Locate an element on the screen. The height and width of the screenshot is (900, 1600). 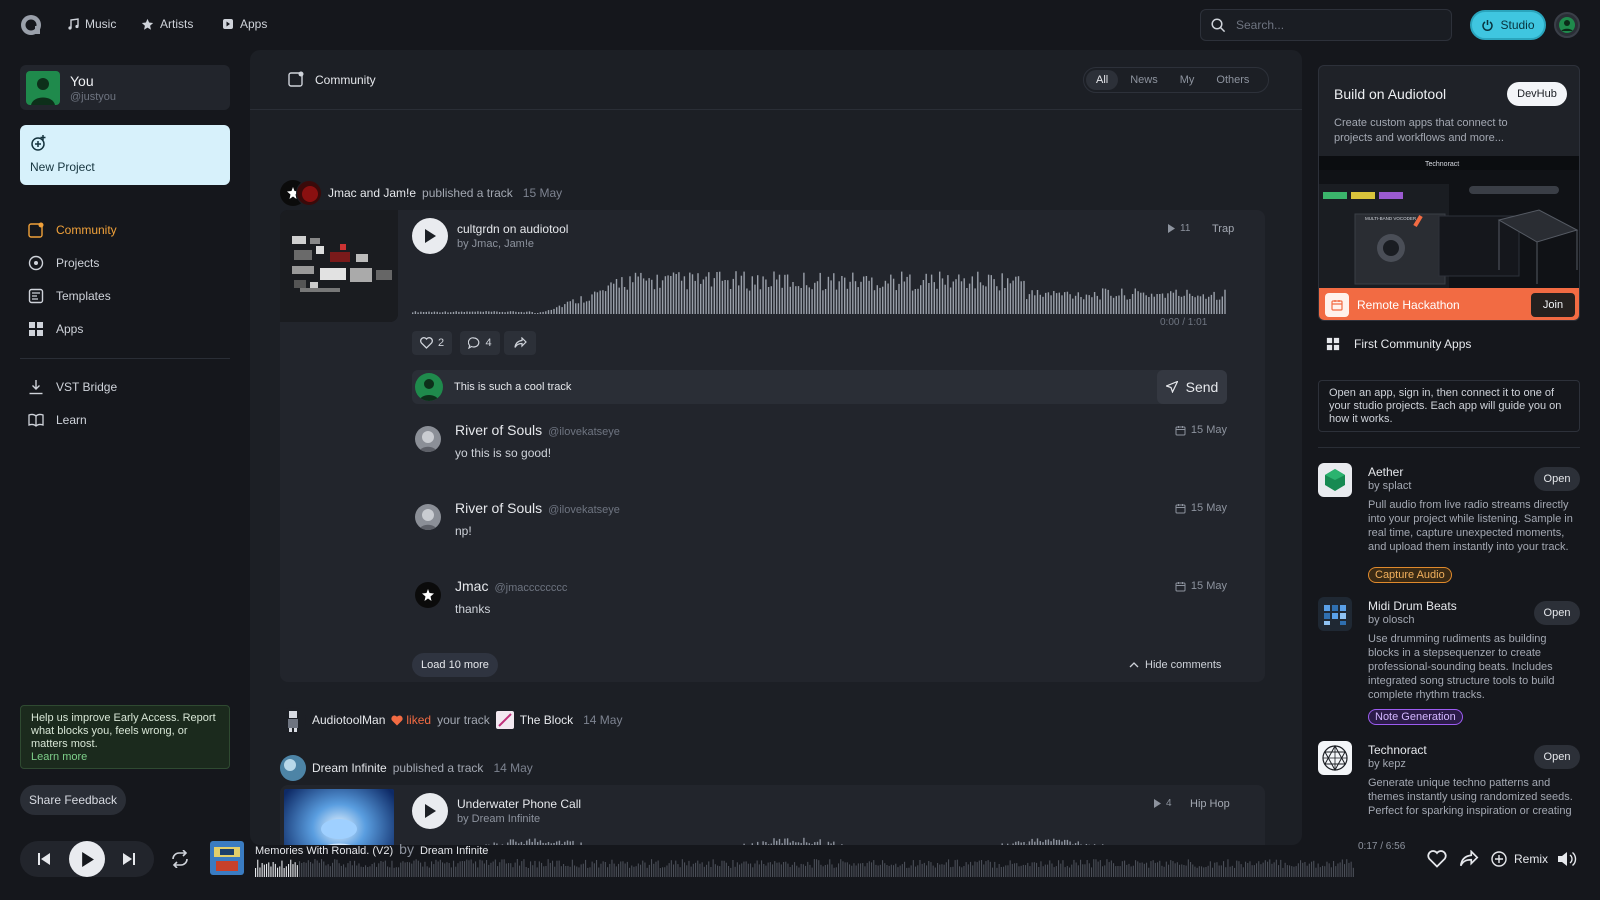
comment-input is located at coordinates (794, 387).